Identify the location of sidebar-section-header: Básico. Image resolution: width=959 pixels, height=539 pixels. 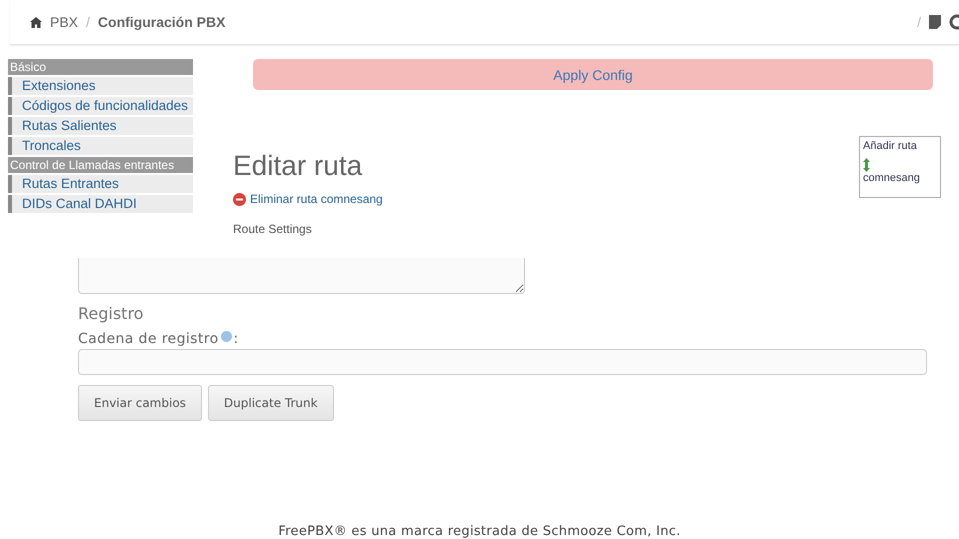
(100, 67).